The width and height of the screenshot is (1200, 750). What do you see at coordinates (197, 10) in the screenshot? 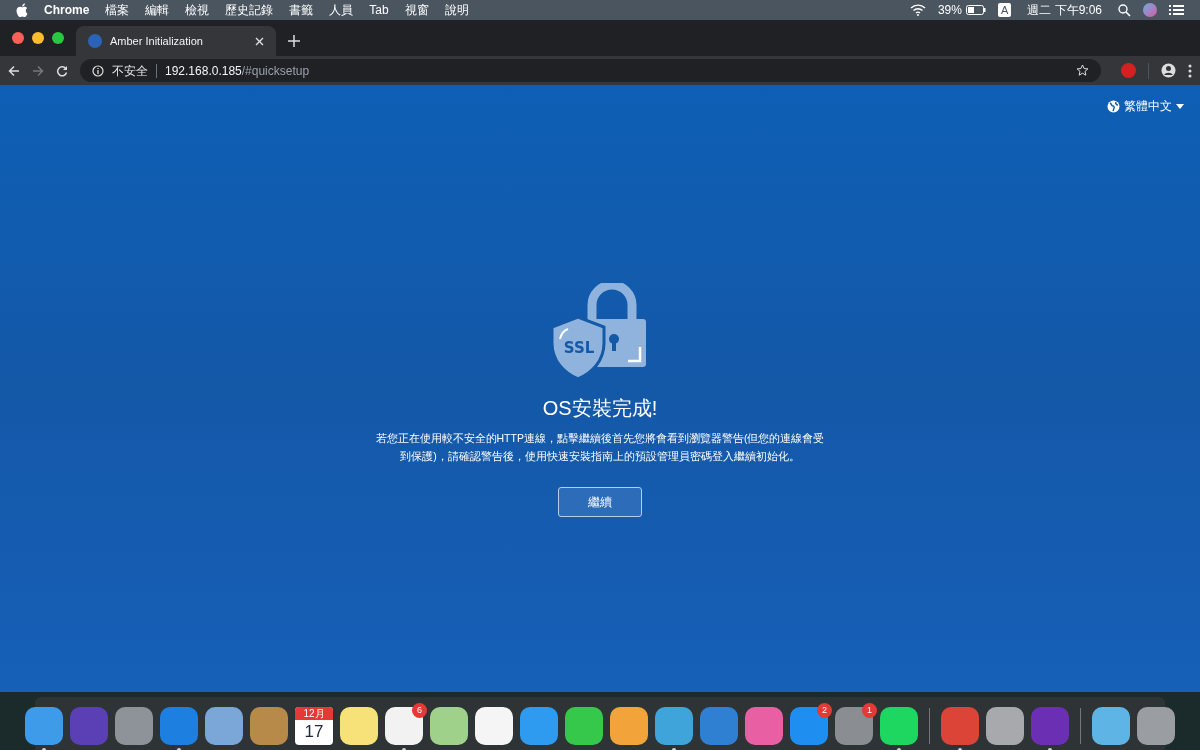
I see `menu-item: 檢視` at bounding box center [197, 10].